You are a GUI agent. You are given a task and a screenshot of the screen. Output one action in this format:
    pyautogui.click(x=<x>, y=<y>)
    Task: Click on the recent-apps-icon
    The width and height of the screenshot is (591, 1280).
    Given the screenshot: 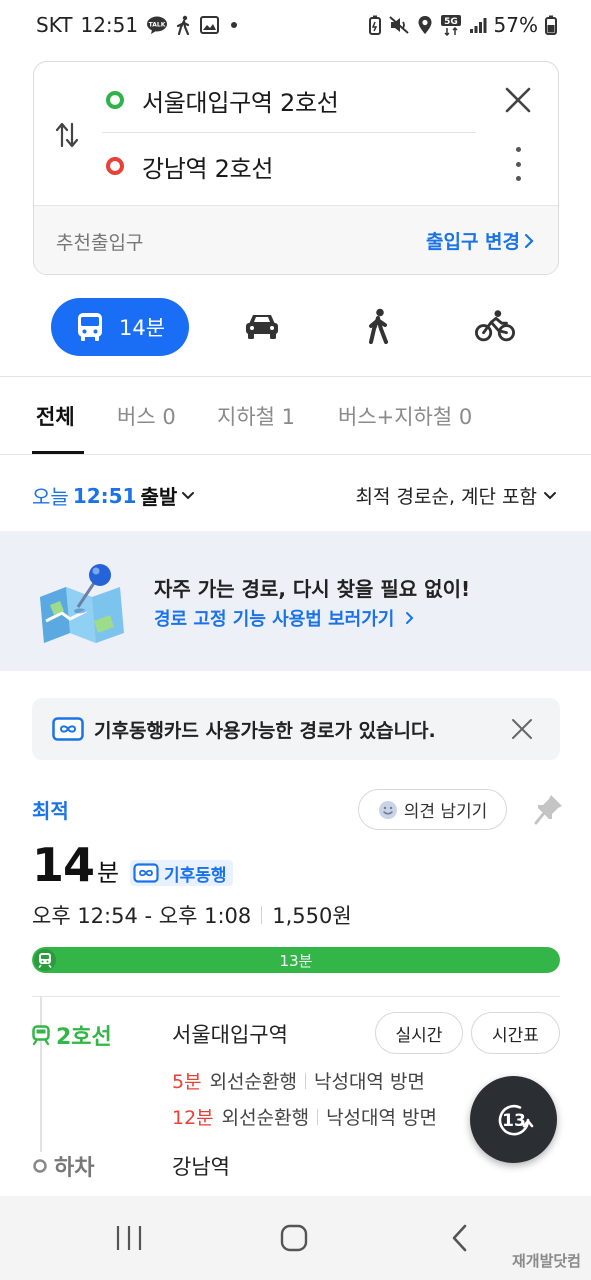 What is the action you would take?
    pyautogui.click(x=129, y=1238)
    